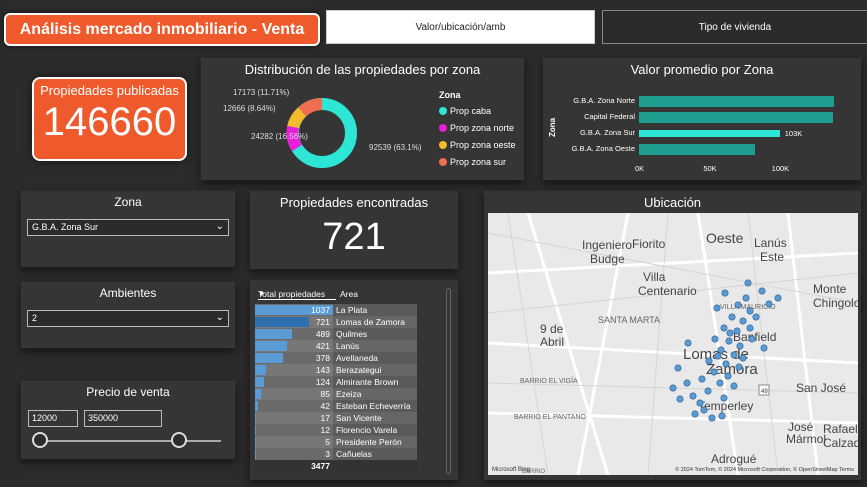 The width and height of the screenshot is (867, 487). What do you see at coordinates (294, 454) in the screenshot?
I see `total-cell: 3` at bounding box center [294, 454].